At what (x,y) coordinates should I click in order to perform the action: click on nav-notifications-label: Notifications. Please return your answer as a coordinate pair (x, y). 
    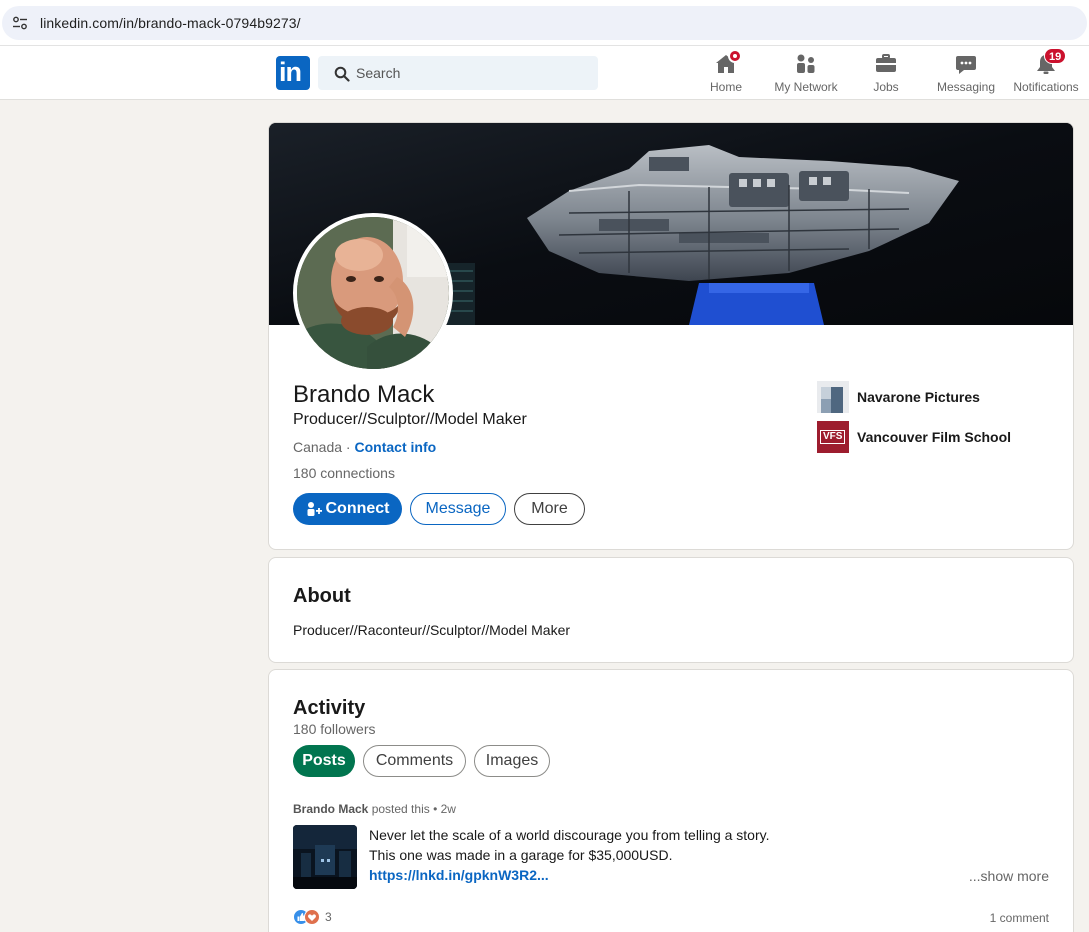
    Looking at the image, I should click on (1046, 87).